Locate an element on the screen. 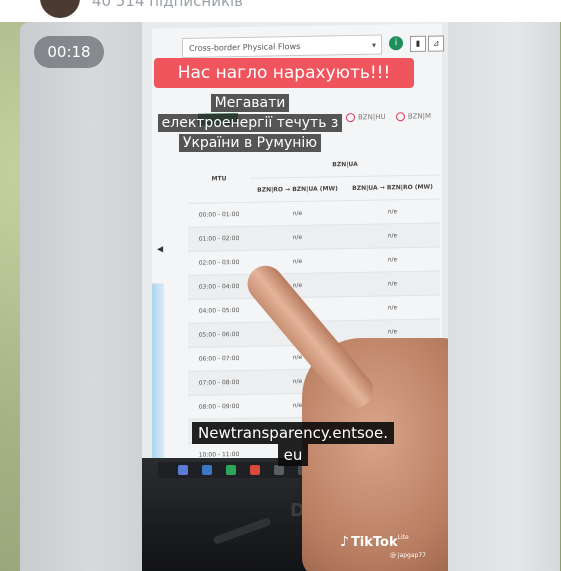  tiktok-brand: TikTok is located at coordinates (374, 542).